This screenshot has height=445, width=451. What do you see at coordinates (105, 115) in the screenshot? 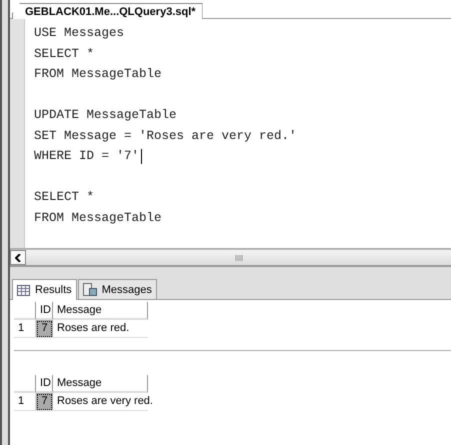
I see `code-line: UPDATE MessageTable` at bounding box center [105, 115].